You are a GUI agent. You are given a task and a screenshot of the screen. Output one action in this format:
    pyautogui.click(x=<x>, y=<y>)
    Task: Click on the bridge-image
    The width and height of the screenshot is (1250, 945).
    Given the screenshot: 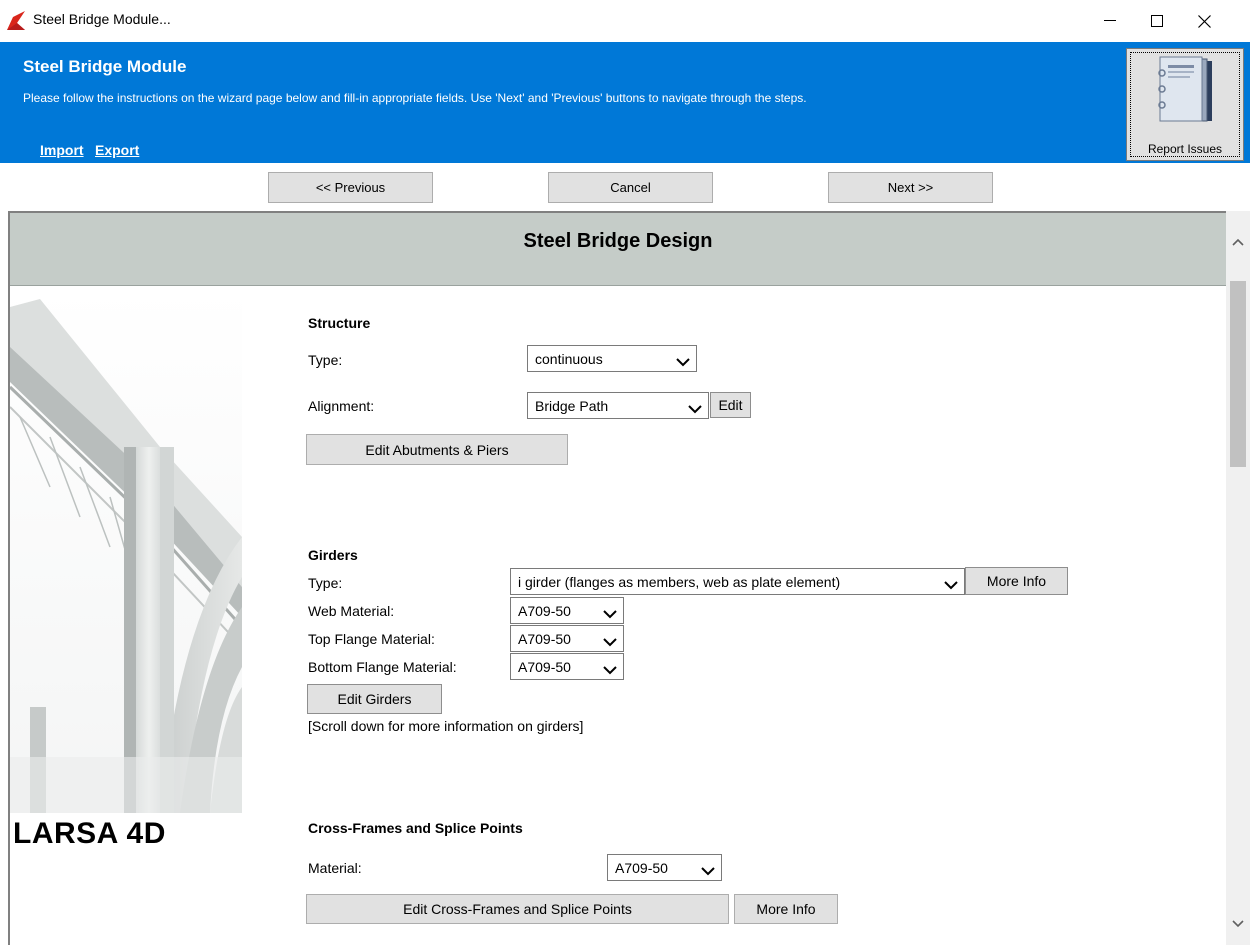 What is the action you would take?
    pyautogui.click(x=126, y=550)
    